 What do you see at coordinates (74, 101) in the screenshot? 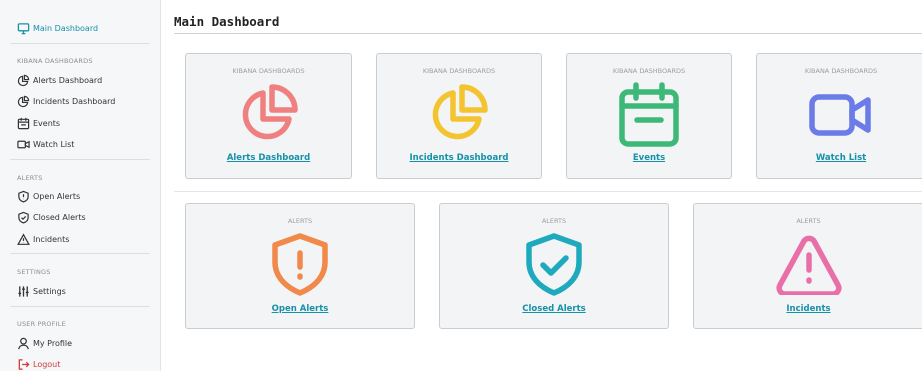
I see `sidebar-item-label: Incidents Dashboard` at bounding box center [74, 101].